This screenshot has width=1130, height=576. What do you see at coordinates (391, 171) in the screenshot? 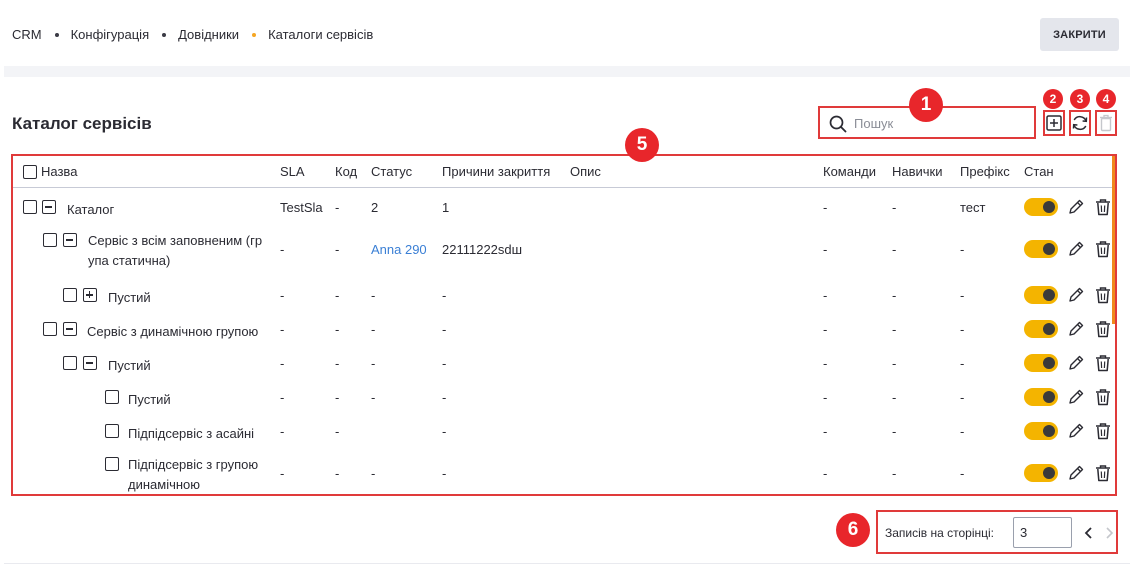
I see `column-status: Статус` at bounding box center [391, 171].